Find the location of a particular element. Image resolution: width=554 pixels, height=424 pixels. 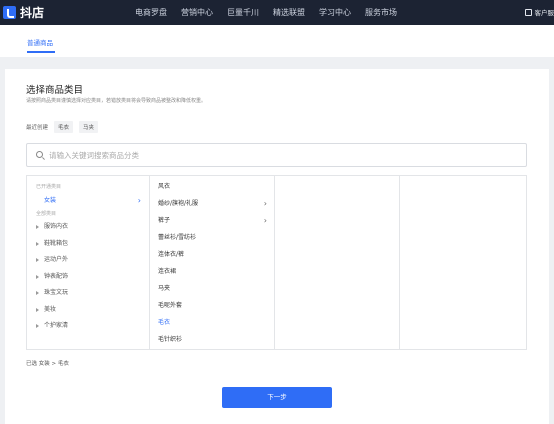

nav-item-compass: 电商罗盘 is located at coordinates (151, 12).